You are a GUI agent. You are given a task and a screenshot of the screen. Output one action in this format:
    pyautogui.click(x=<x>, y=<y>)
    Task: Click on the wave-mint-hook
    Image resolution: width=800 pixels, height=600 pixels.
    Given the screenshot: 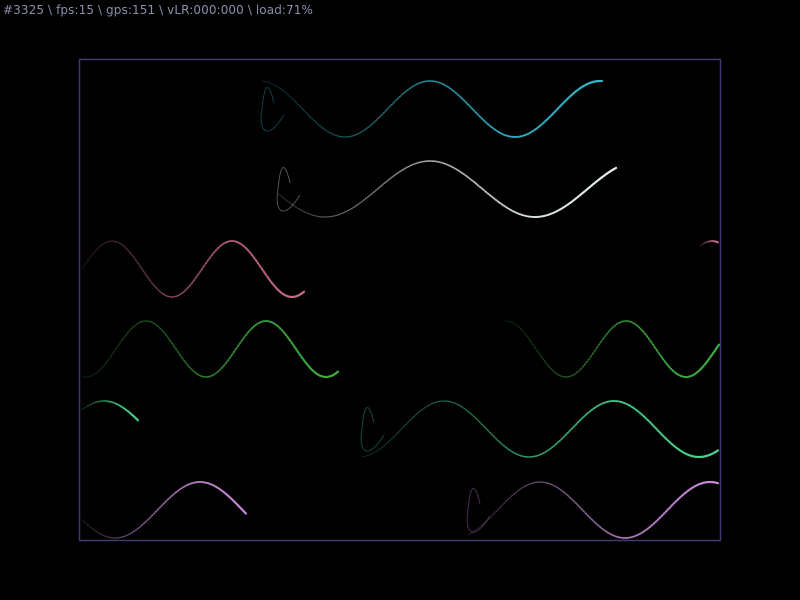 What is the action you would take?
    pyautogui.click(x=372, y=429)
    